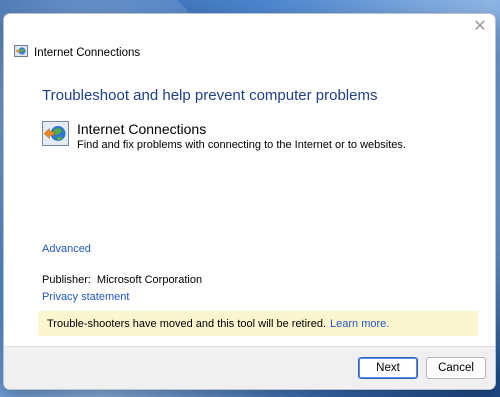 The height and width of the screenshot is (397, 500). I want to click on publisher-info: Publisher: Microsoft Corporation, so click(122, 280).